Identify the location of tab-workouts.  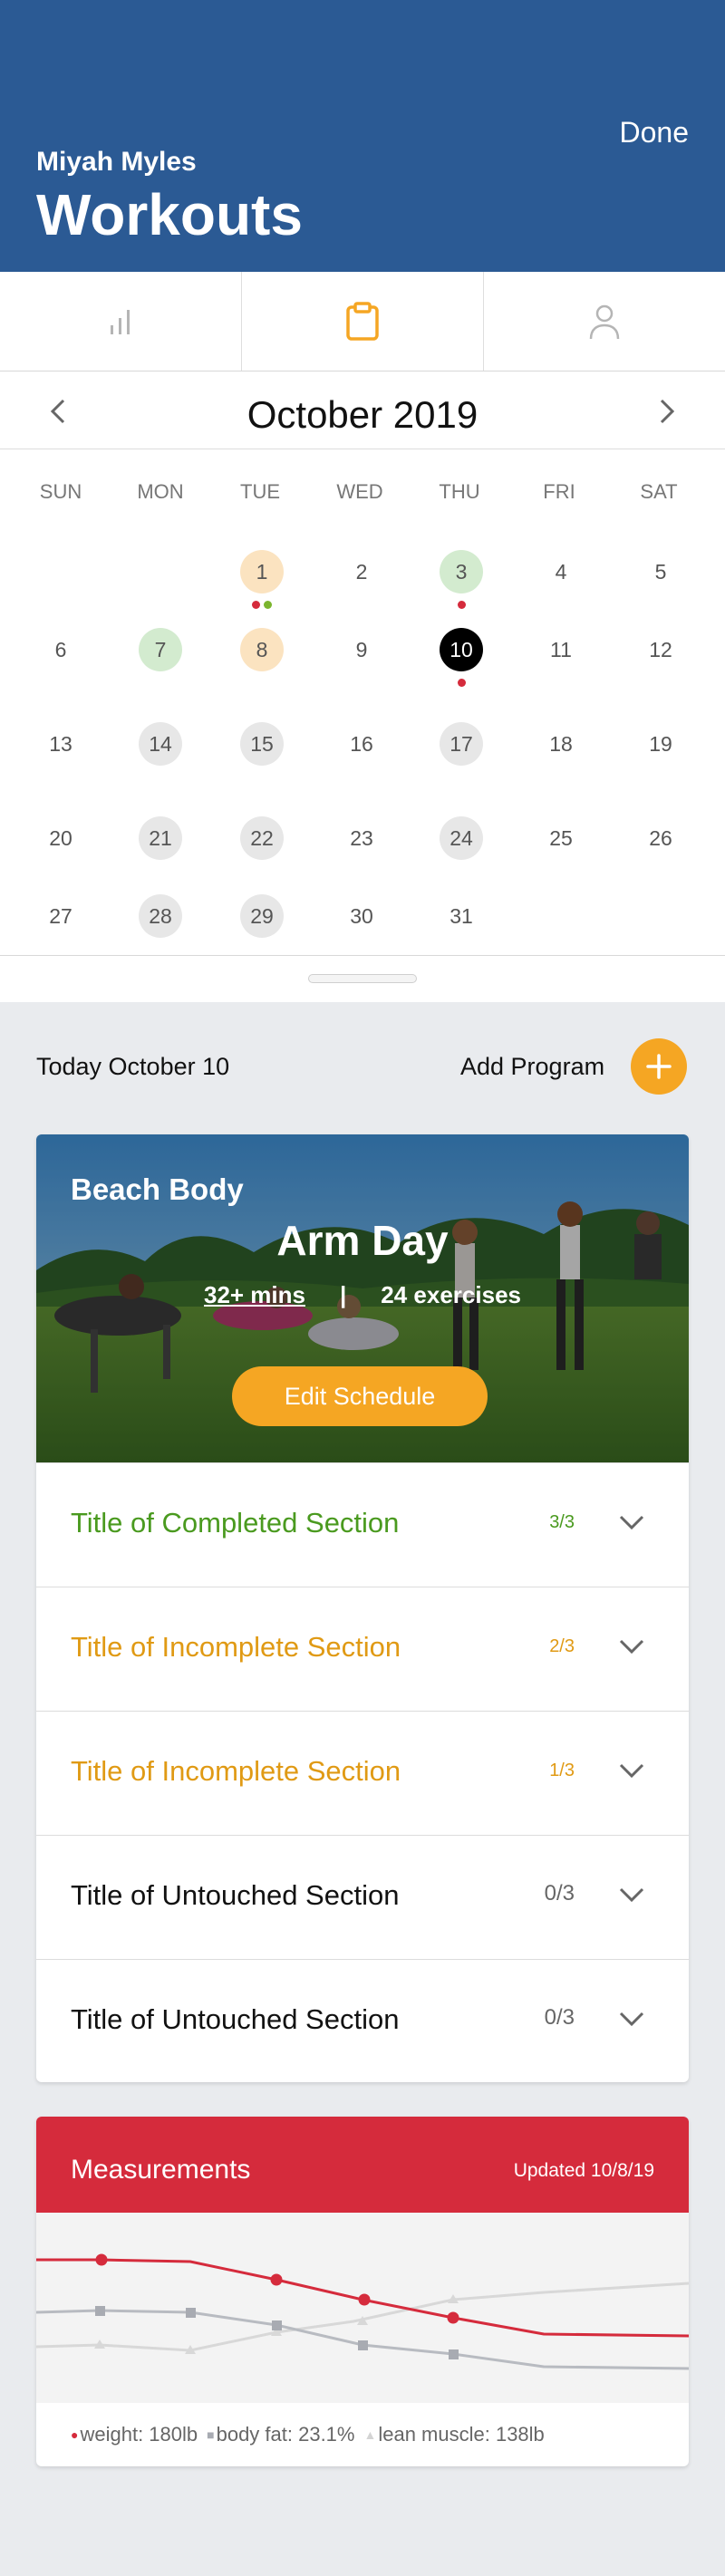
(363, 321).